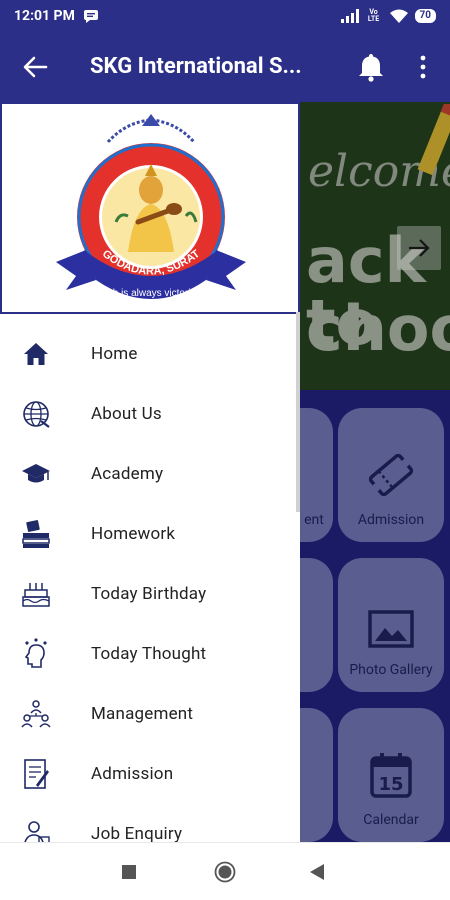 Image resolution: width=450 pixels, height=900 pixels. I want to click on logo-motto: Truth is always victorious, so click(150, 293).